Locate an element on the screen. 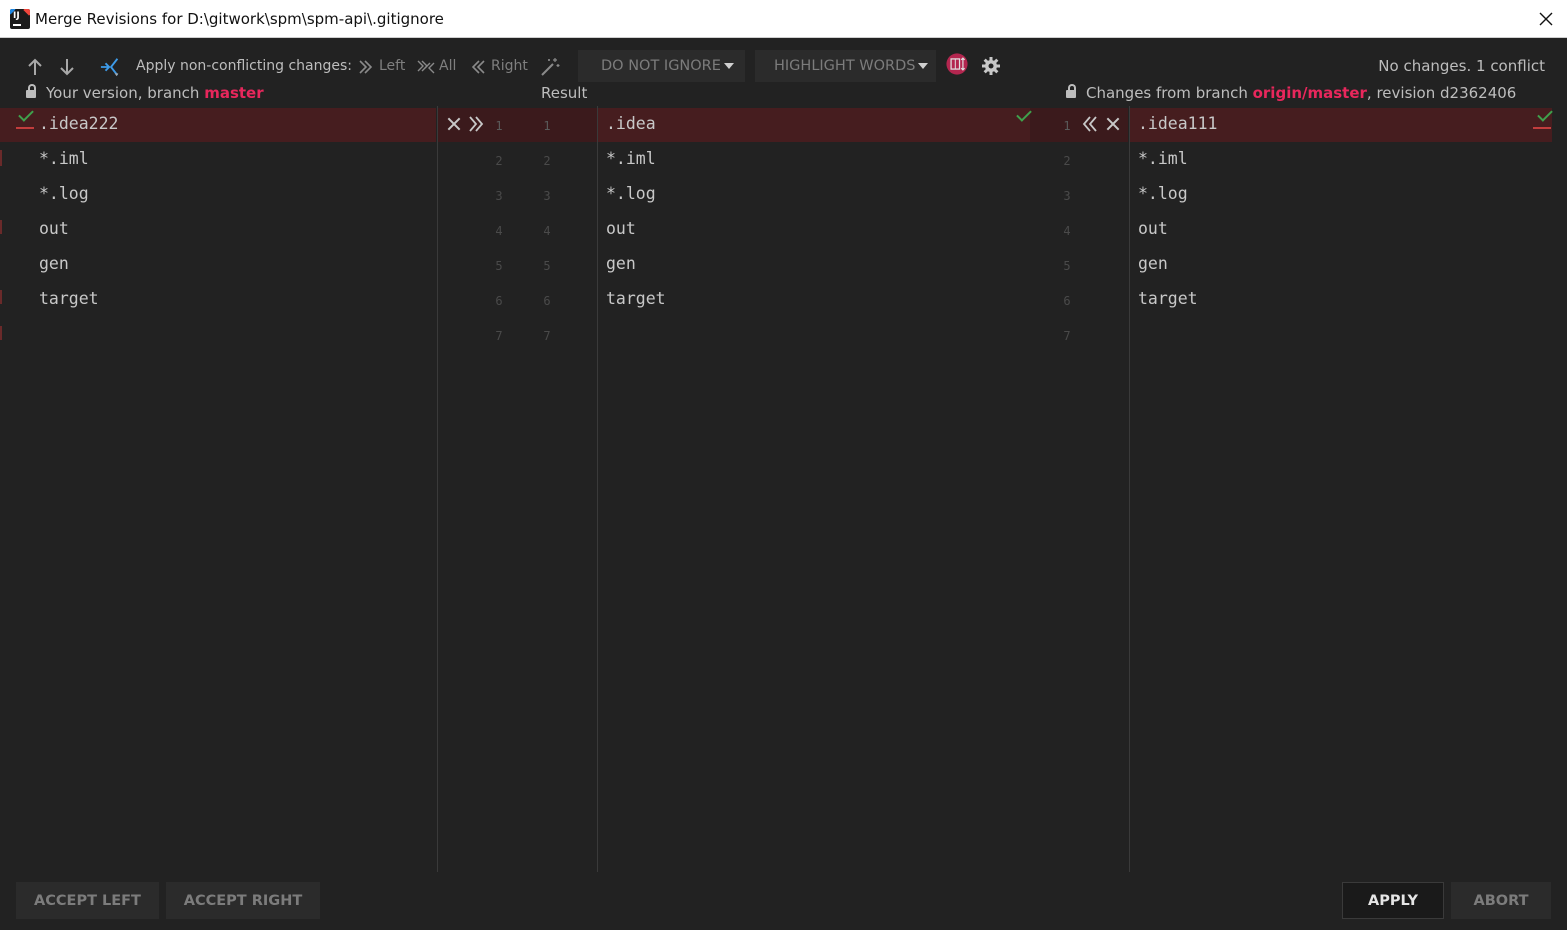  change-marker is located at coordinates (1542, 128).